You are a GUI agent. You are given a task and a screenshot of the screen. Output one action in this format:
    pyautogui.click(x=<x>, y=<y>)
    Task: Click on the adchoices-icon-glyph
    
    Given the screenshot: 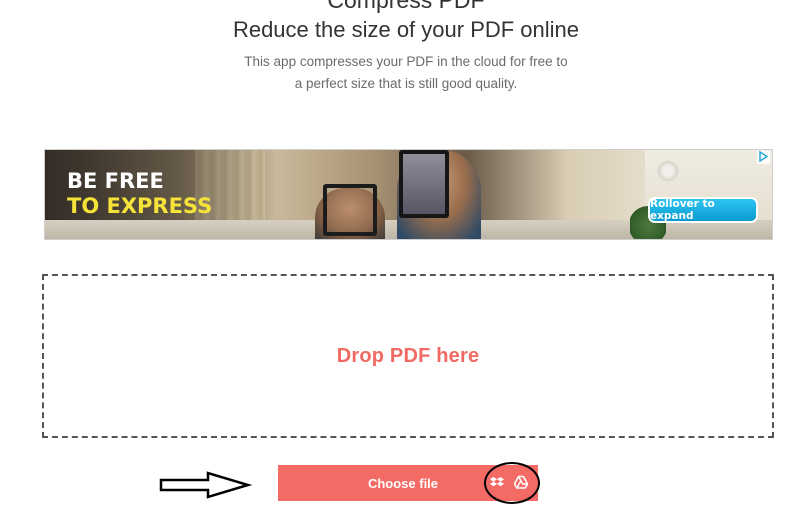 What is the action you would take?
    pyautogui.click(x=764, y=156)
    